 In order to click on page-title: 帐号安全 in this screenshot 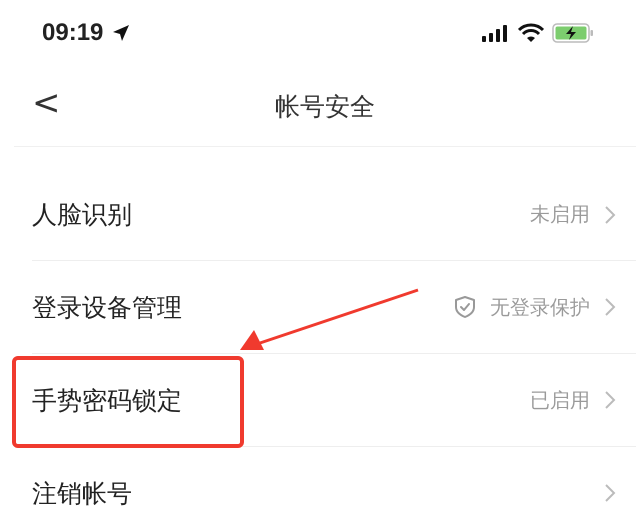, I will do `click(325, 106)`.